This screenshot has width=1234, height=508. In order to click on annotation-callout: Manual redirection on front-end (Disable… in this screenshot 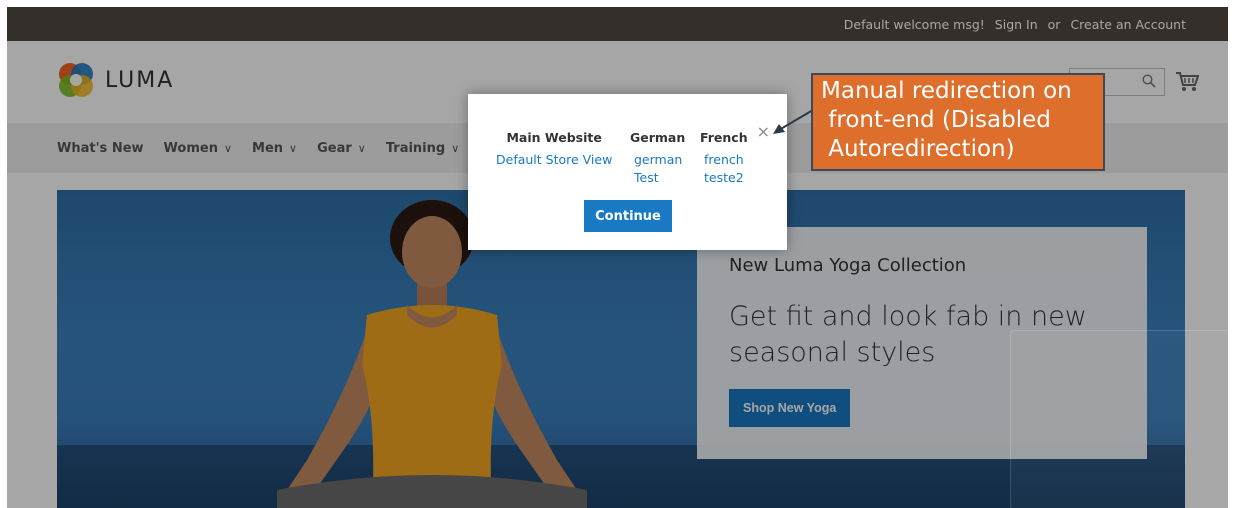, I will do `click(958, 122)`.